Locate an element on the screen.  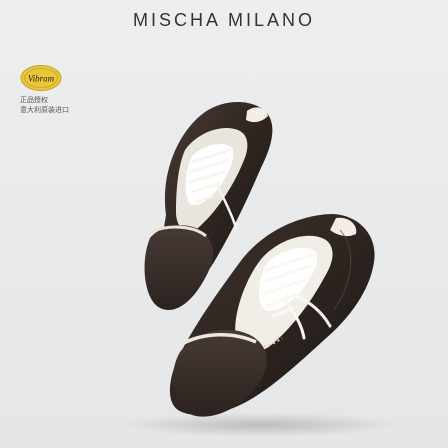
shoe-shadow is located at coordinates (260, 425).